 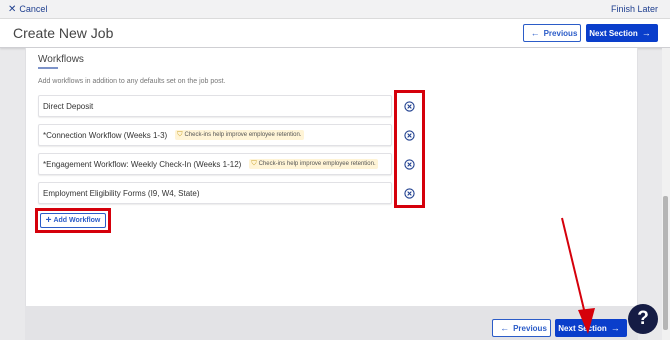 What do you see at coordinates (666, 194) in the screenshot?
I see `scrollbar` at bounding box center [666, 194].